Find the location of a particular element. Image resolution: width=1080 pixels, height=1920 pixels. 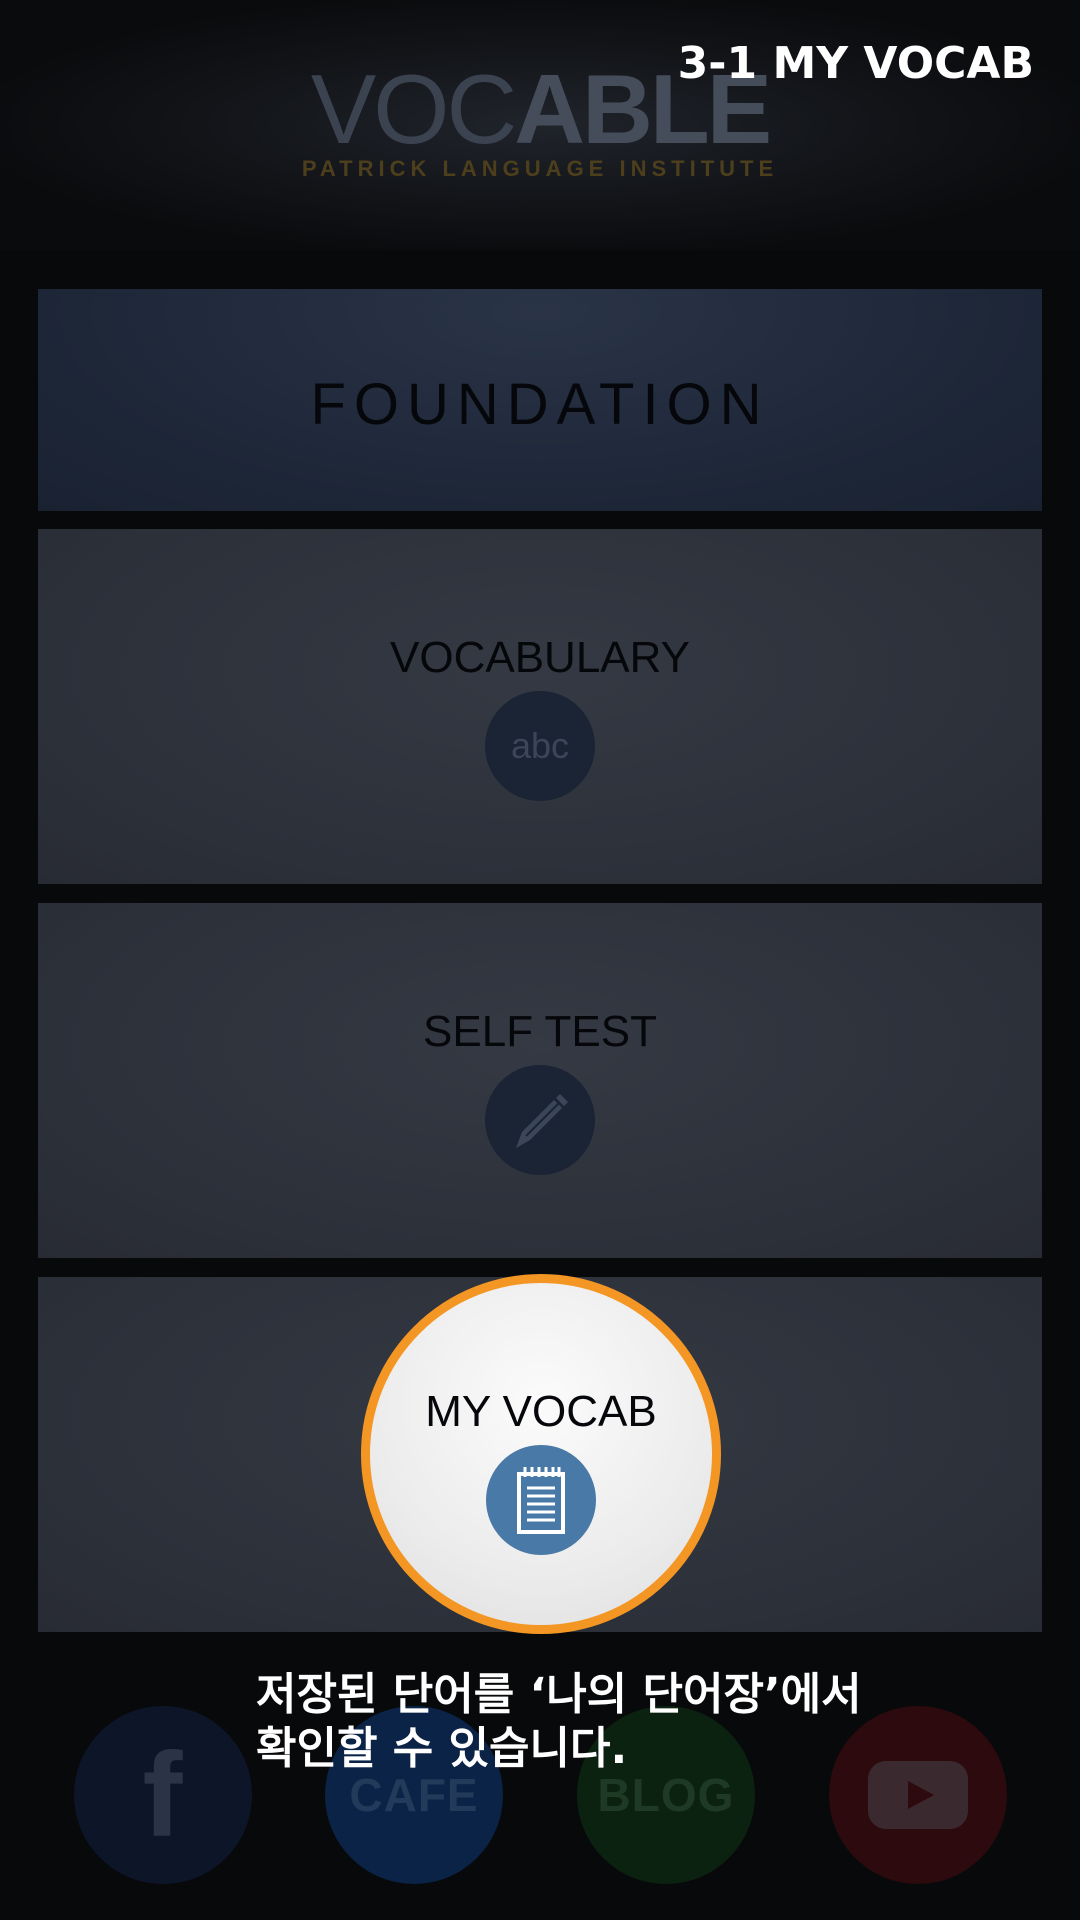

logo-subtitle: PATRICK LANGUAGE INSTITUTE is located at coordinates (540, 168).